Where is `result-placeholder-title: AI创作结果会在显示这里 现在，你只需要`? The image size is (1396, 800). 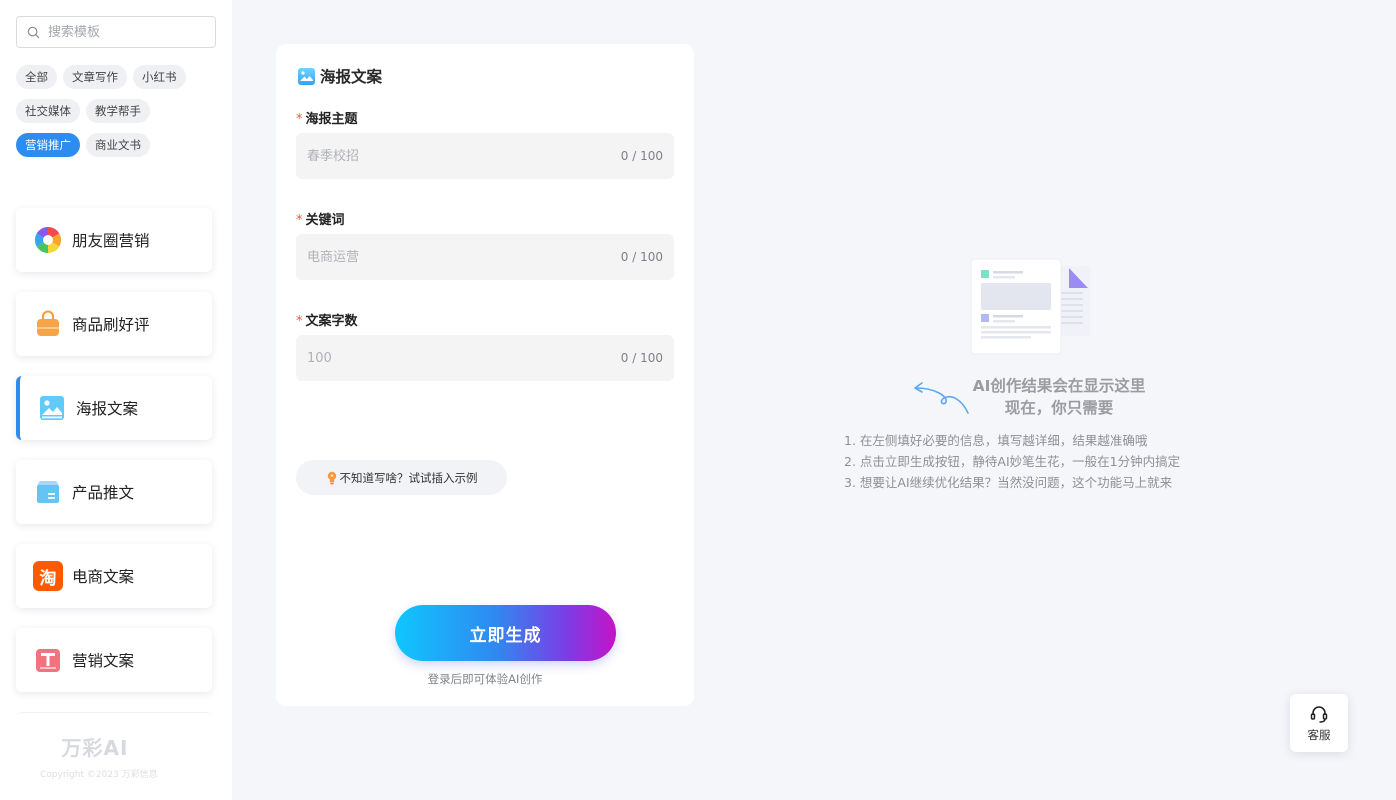
result-placeholder-title: AI创作结果会在显示这里 现在，你只需要 is located at coordinates (1050, 397).